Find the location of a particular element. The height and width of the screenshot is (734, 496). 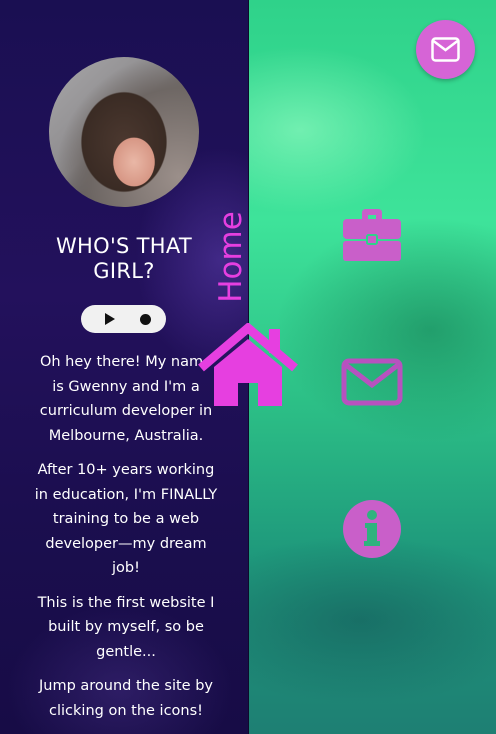

home-icon is located at coordinates (248, 365).